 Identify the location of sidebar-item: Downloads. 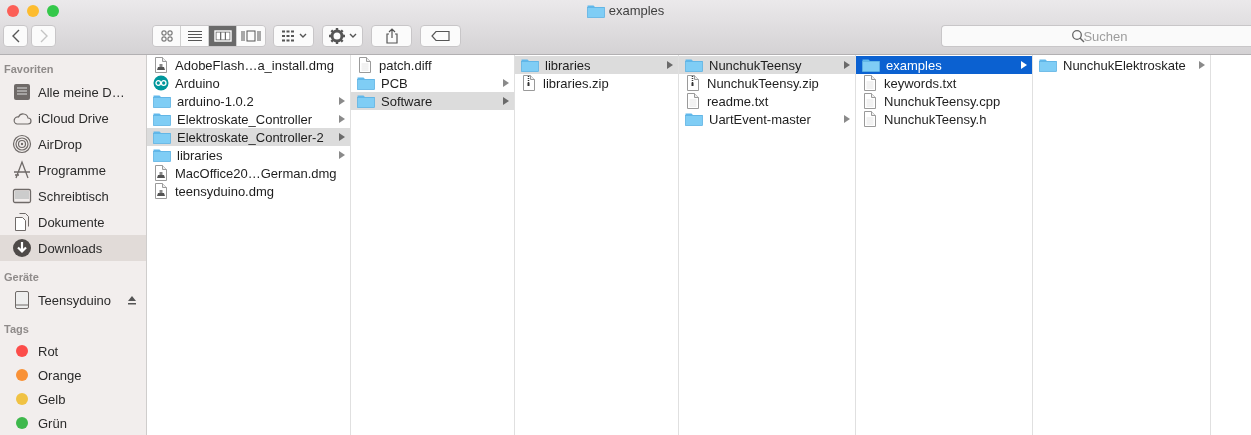
(73, 248).